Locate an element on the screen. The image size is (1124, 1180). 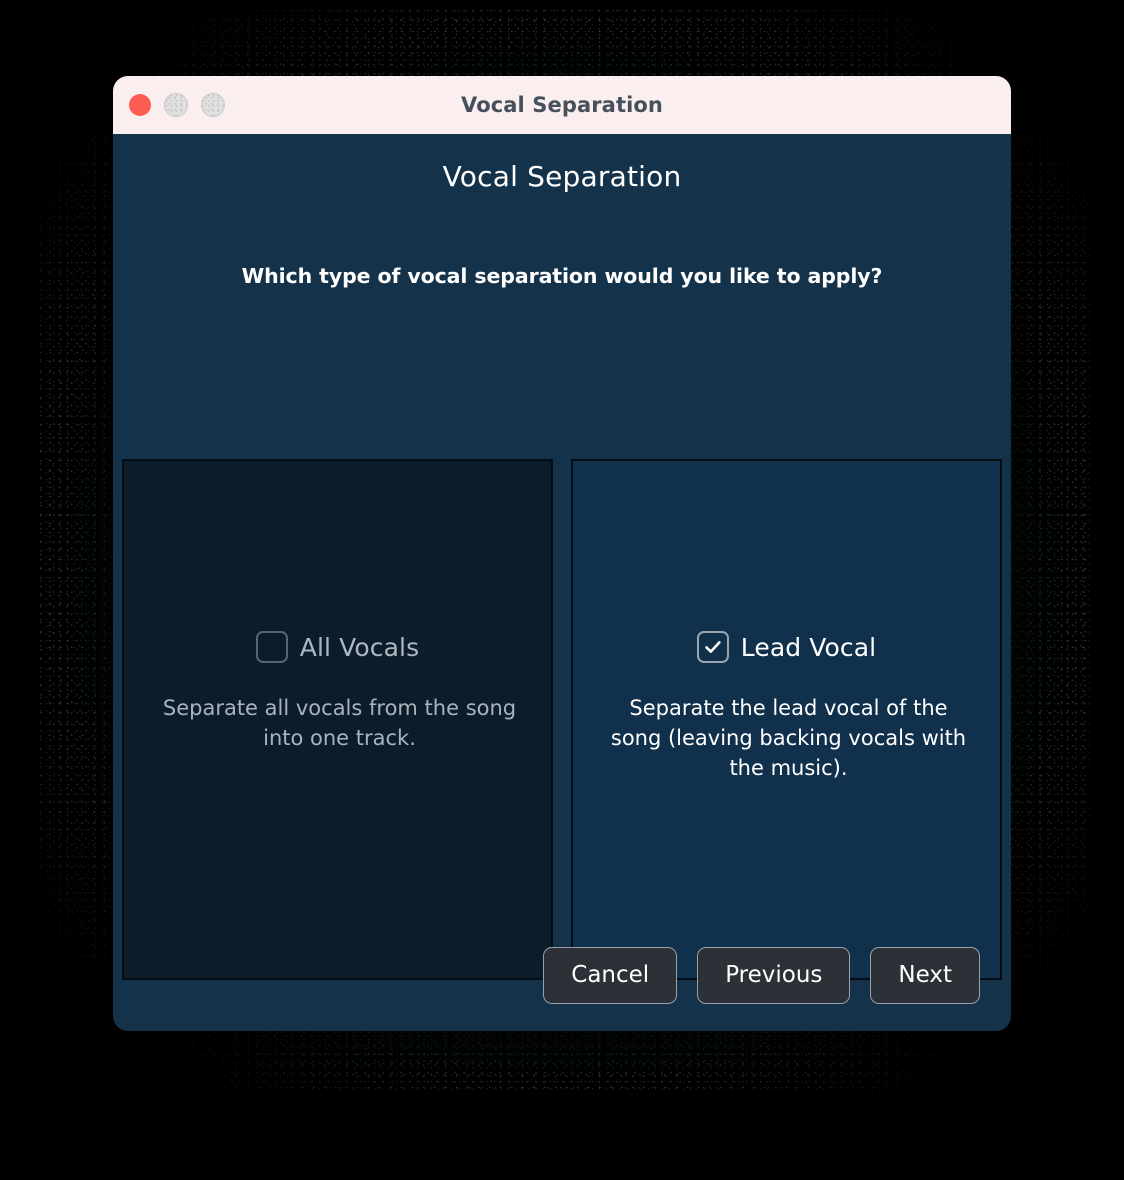
window-title: Vocal Separation is located at coordinates (562, 105).